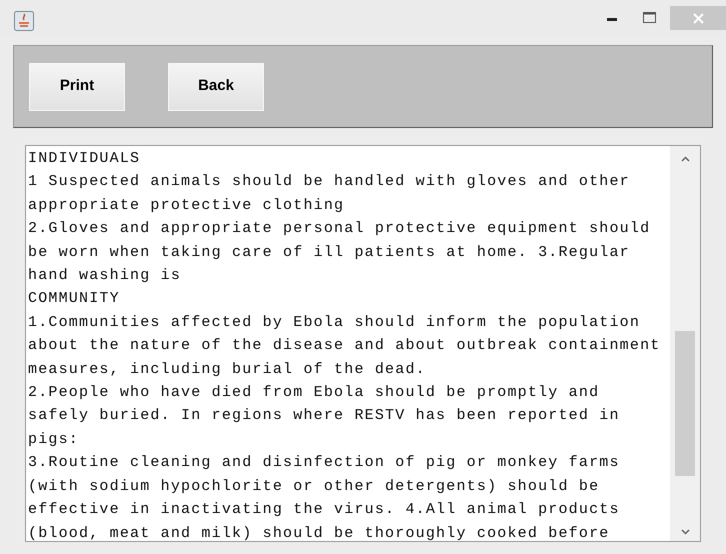 This screenshot has width=726, height=554. Describe the element at coordinates (314, 393) in the screenshot. I see `text-line: 2.People who have died from Ebola should be promptly and` at that location.